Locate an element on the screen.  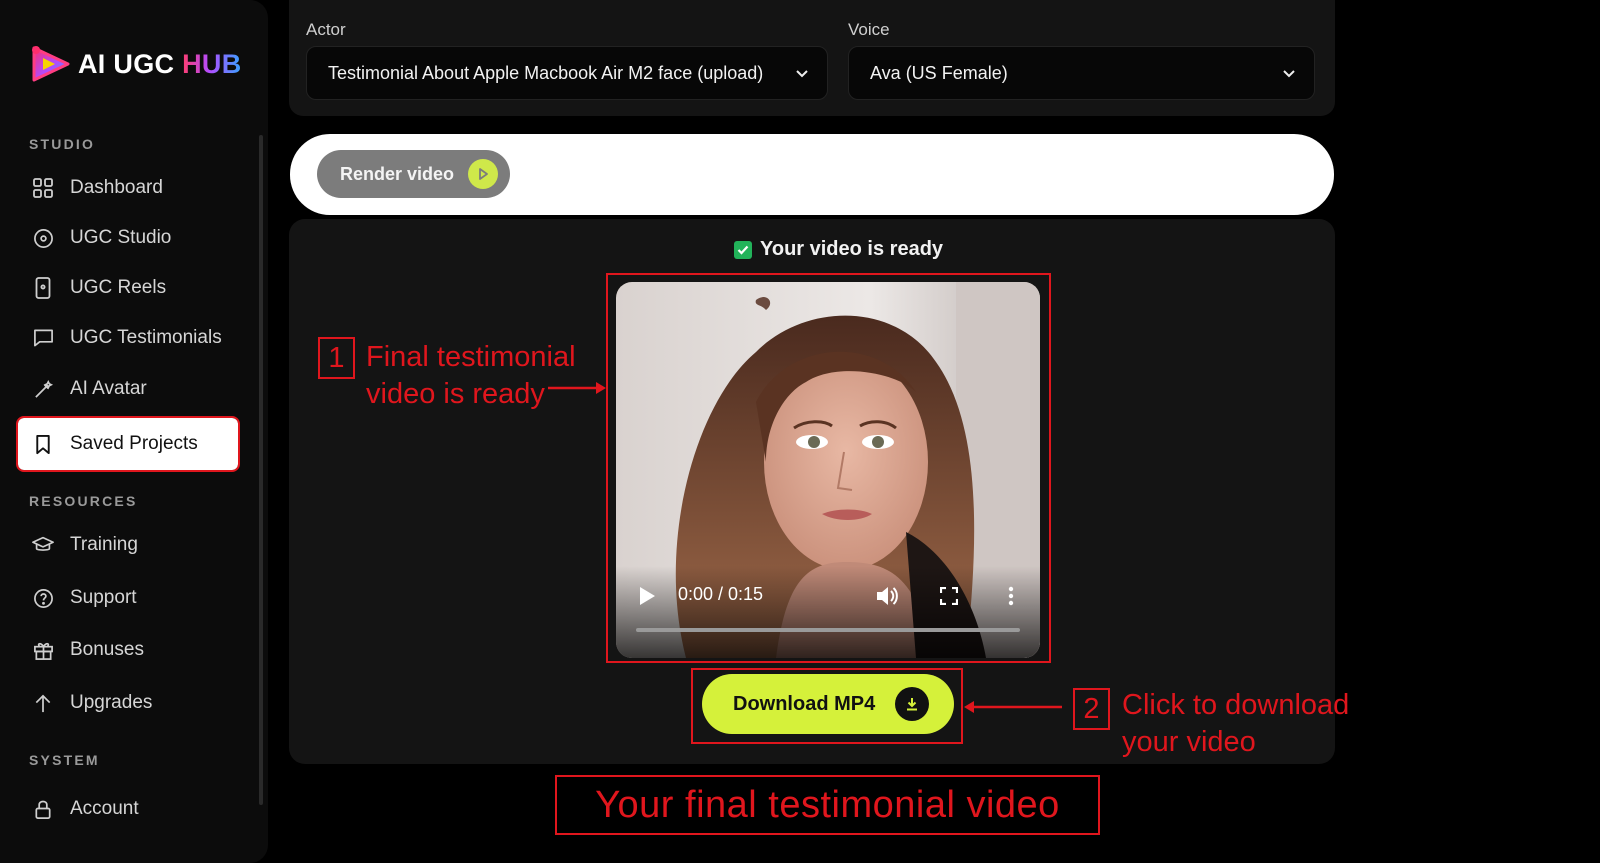
lock-icon is located at coordinates (43, 809).